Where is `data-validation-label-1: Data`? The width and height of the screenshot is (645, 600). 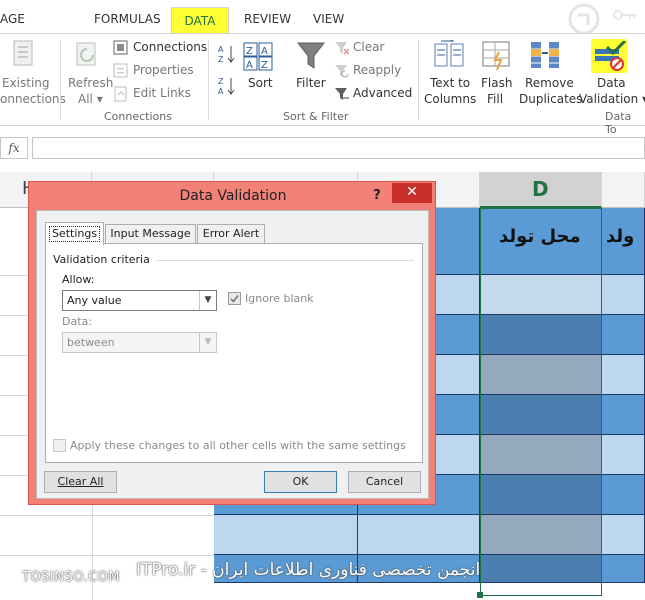
data-validation-label-1: Data is located at coordinates (611, 83).